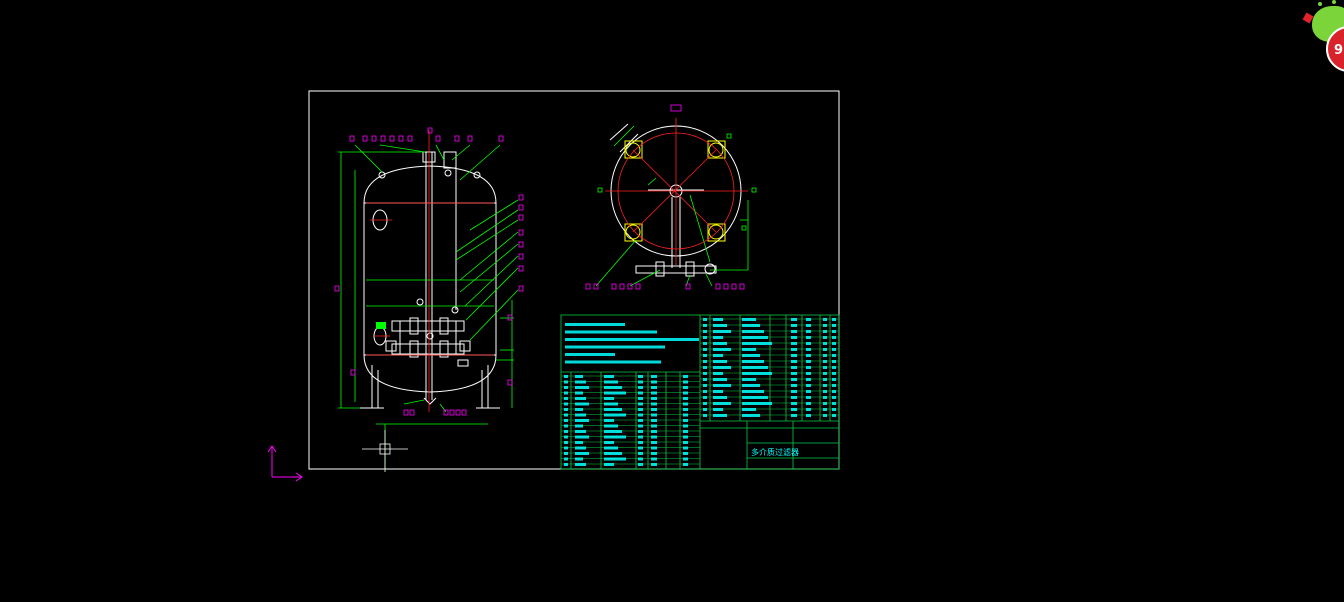 This screenshot has height=602, width=1344. What do you see at coordinates (1334, 2) in the screenshot?
I see `overlay-dot` at bounding box center [1334, 2].